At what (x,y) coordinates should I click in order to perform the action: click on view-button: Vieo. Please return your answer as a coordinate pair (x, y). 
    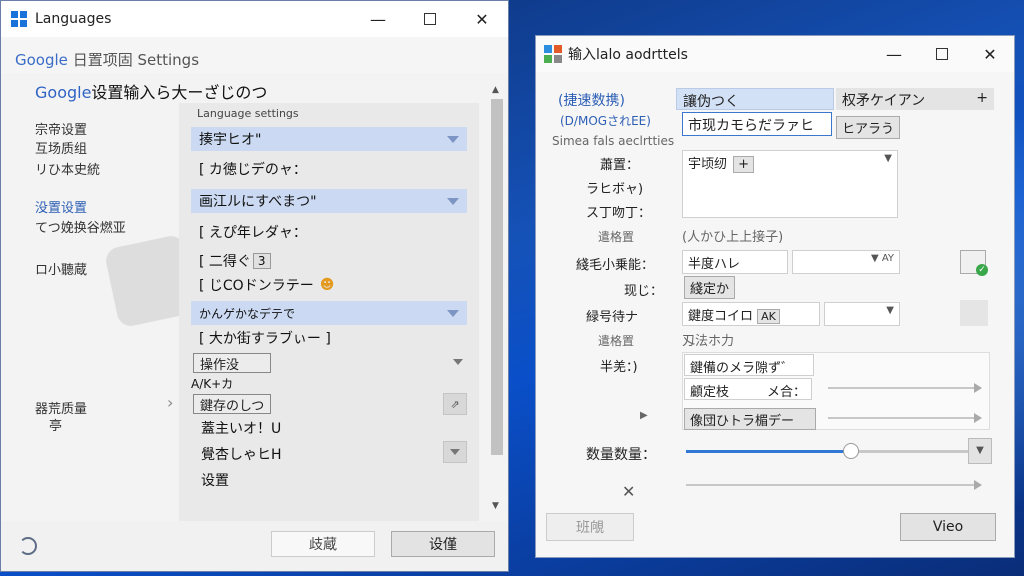
    Looking at the image, I should click on (948, 527).